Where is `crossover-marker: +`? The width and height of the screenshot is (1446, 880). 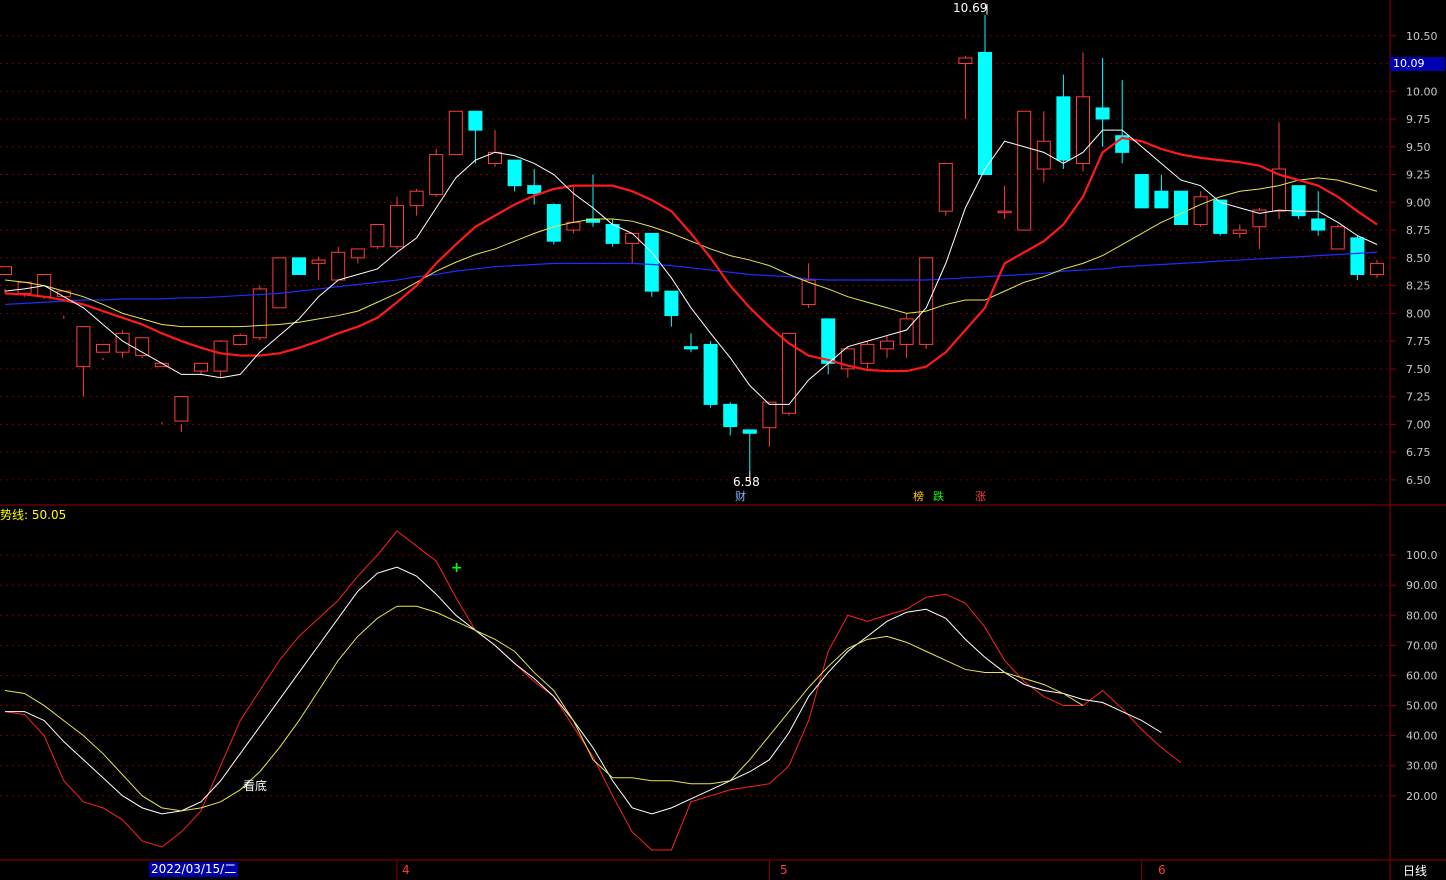
crossover-marker: + is located at coordinates (457, 568).